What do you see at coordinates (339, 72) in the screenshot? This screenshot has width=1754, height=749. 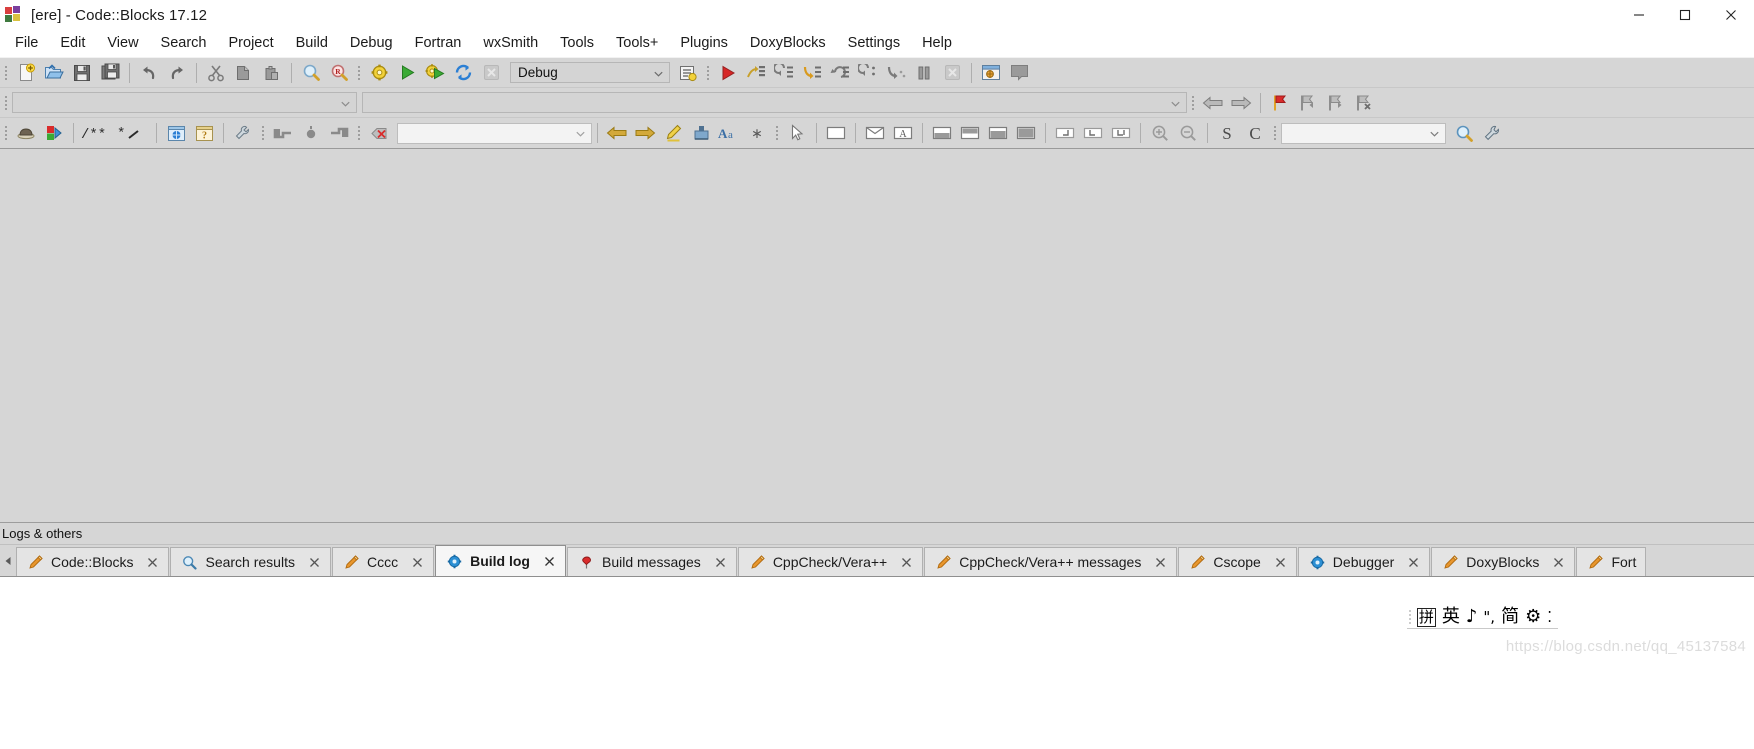 I see `replace-icon: R` at bounding box center [339, 72].